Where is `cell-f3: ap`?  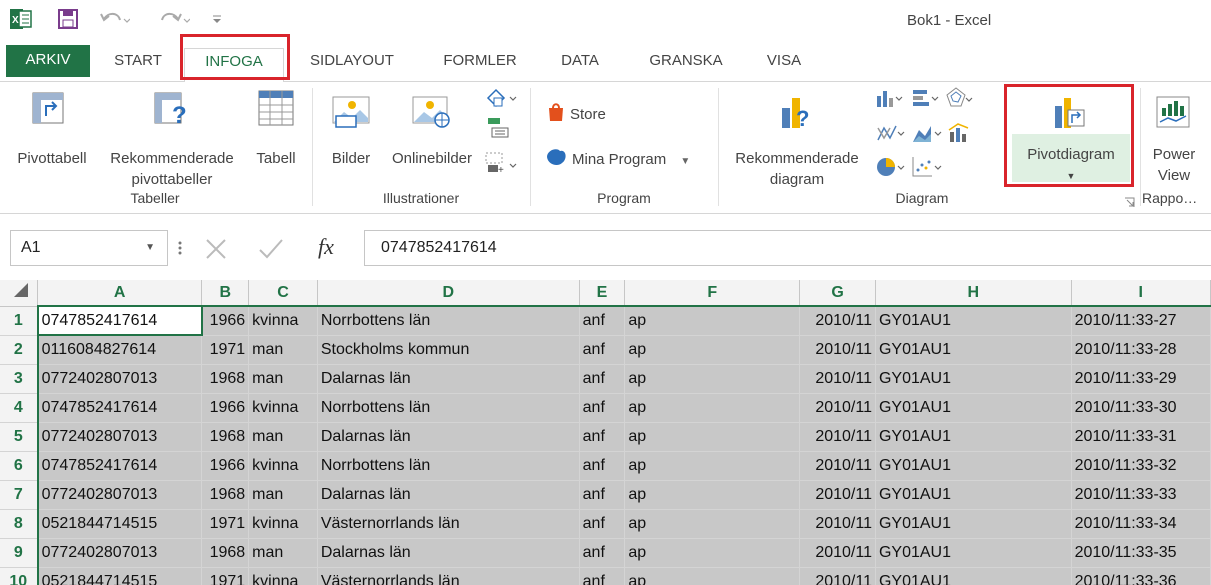 cell-f3: ap is located at coordinates (712, 379).